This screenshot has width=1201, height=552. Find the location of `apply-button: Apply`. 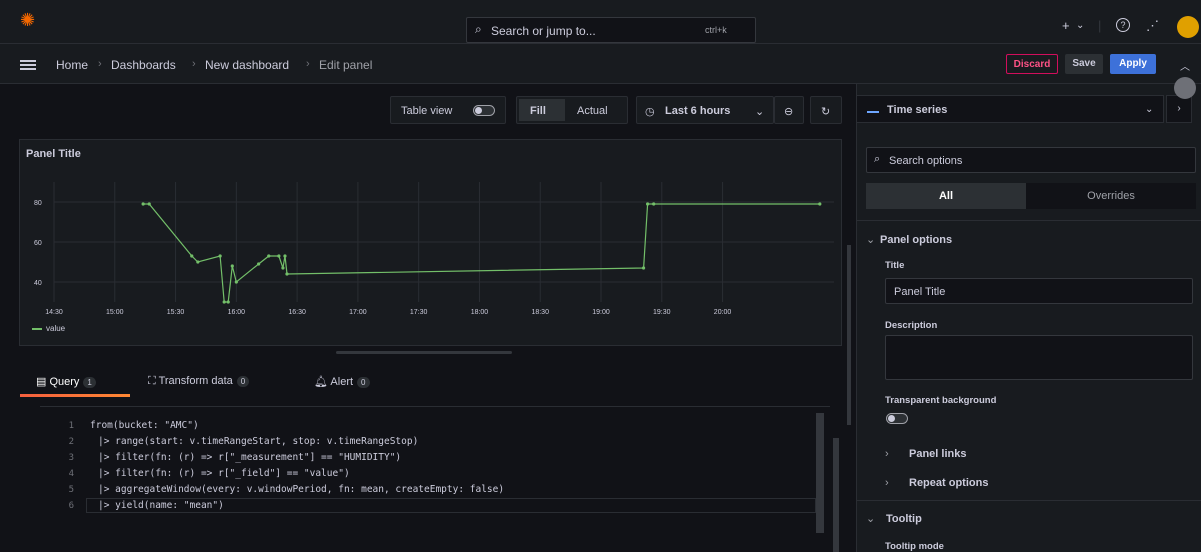

apply-button: Apply is located at coordinates (1133, 64).